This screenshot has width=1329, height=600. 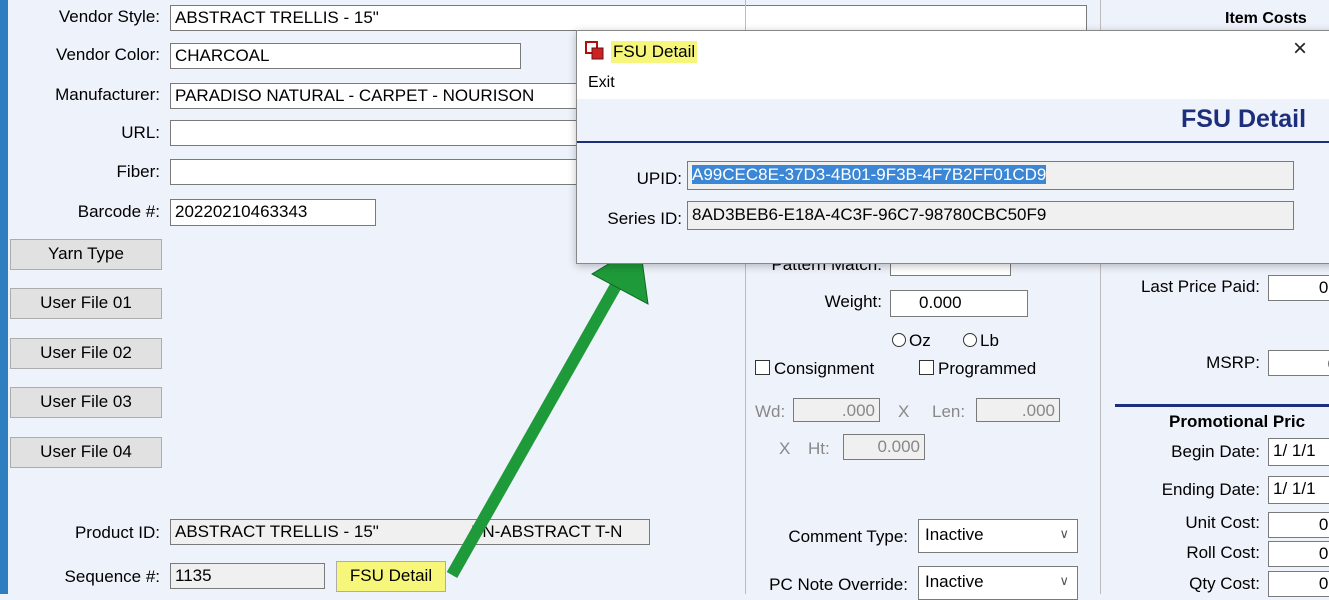 I want to click on yarn-type-button: Yarn Type, so click(x=86, y=254).